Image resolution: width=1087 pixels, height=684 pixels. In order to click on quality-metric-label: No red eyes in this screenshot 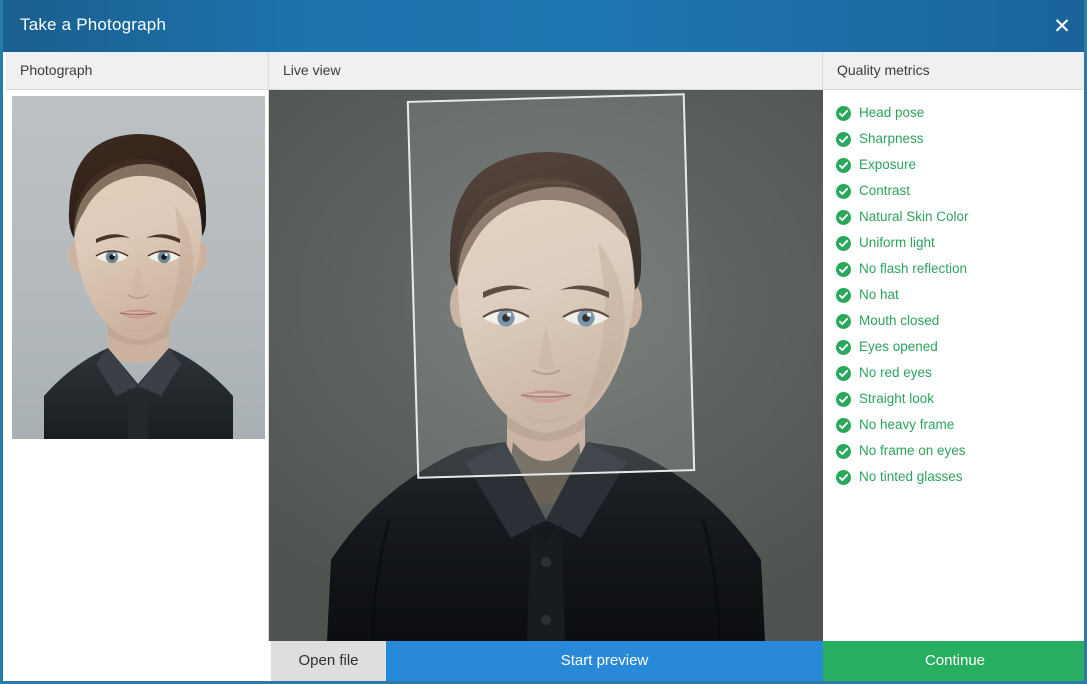, I will do `click(895, 372)`.